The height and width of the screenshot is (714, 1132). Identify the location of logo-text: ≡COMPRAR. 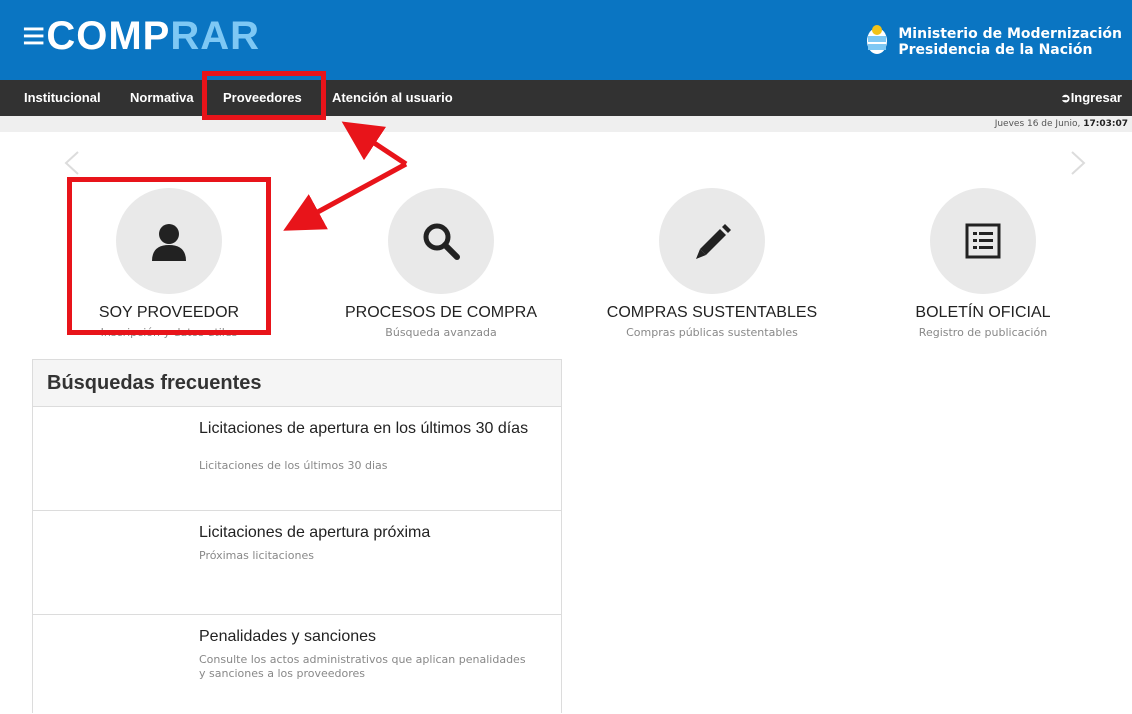
(141, 36).